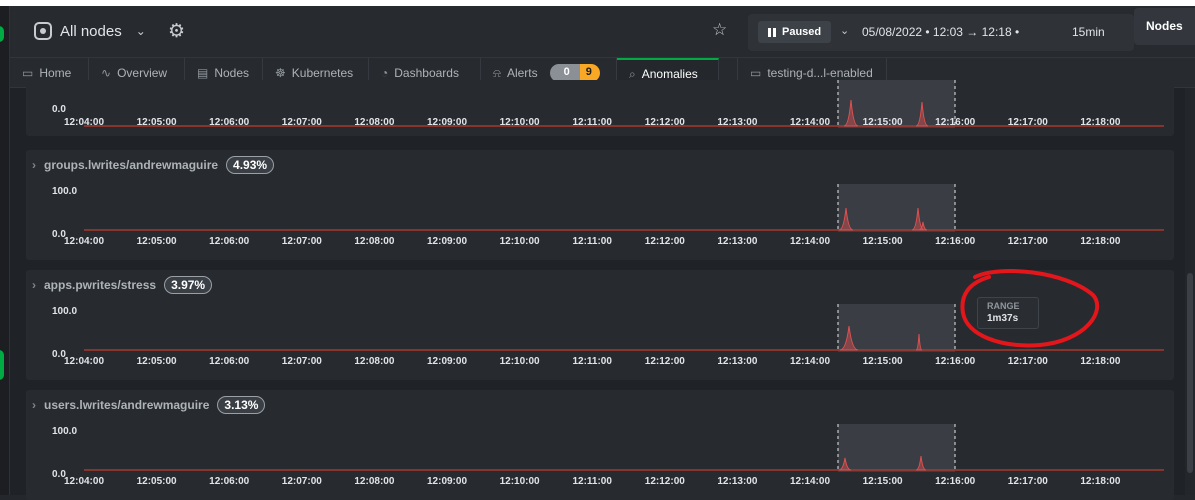 The height and width of the screenshot is (500, 1195). Describe the element at coordinates (802, 32) in the screenshot. I see `paused-label: Paused` at that location.